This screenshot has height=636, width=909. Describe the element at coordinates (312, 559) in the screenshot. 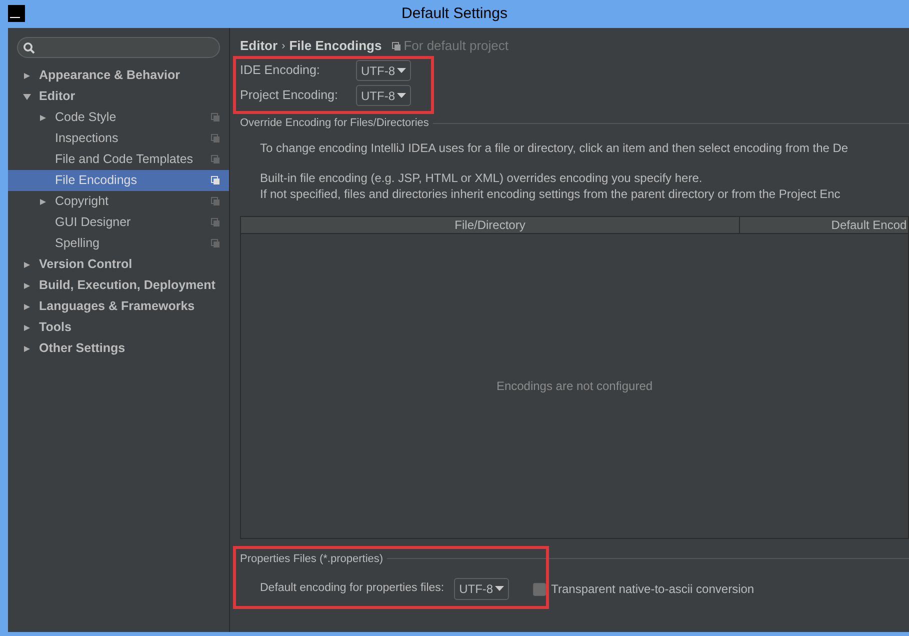

I see `section-title: Properties Files (*.properties)` at that location.